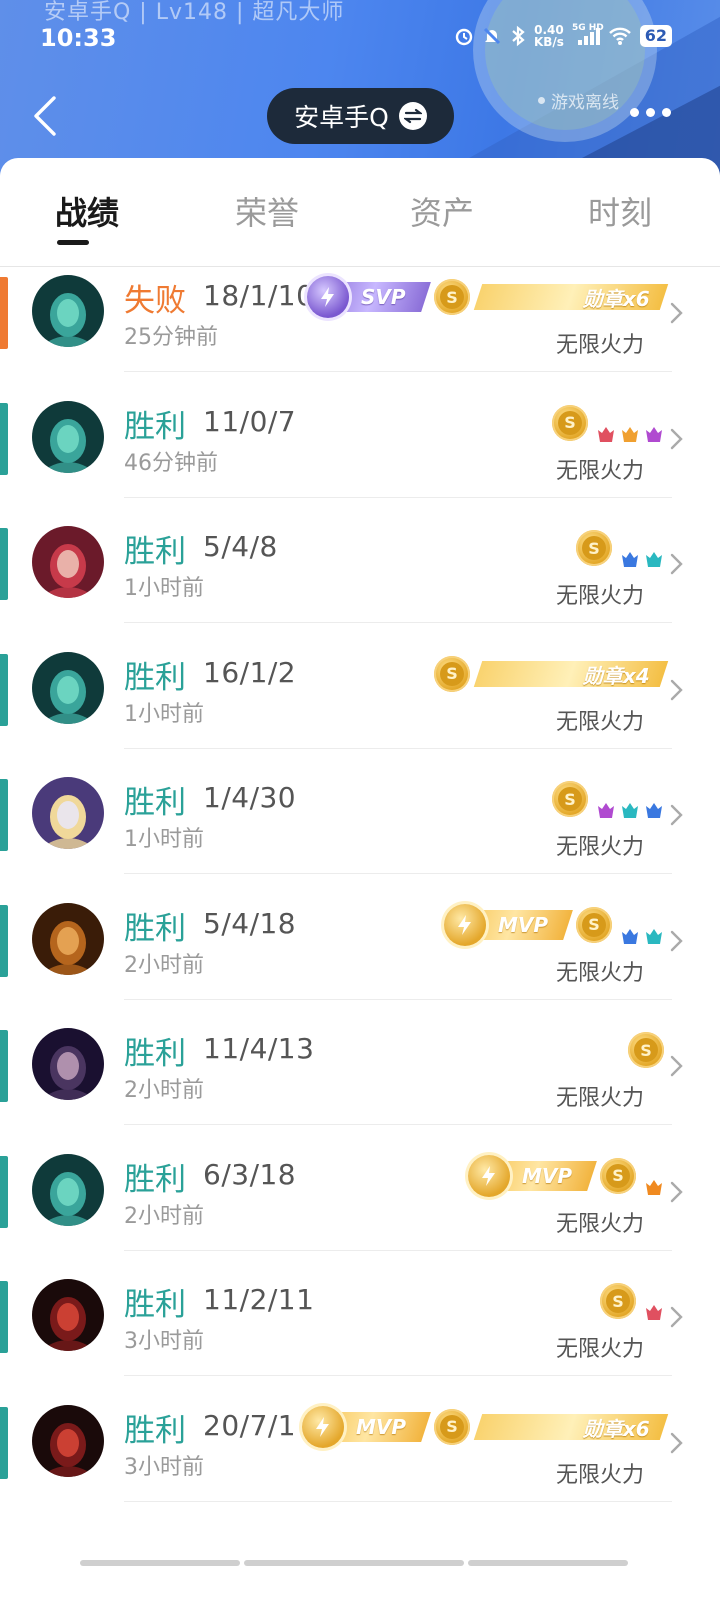  I want to click on more-options-button, so click(650, 112).